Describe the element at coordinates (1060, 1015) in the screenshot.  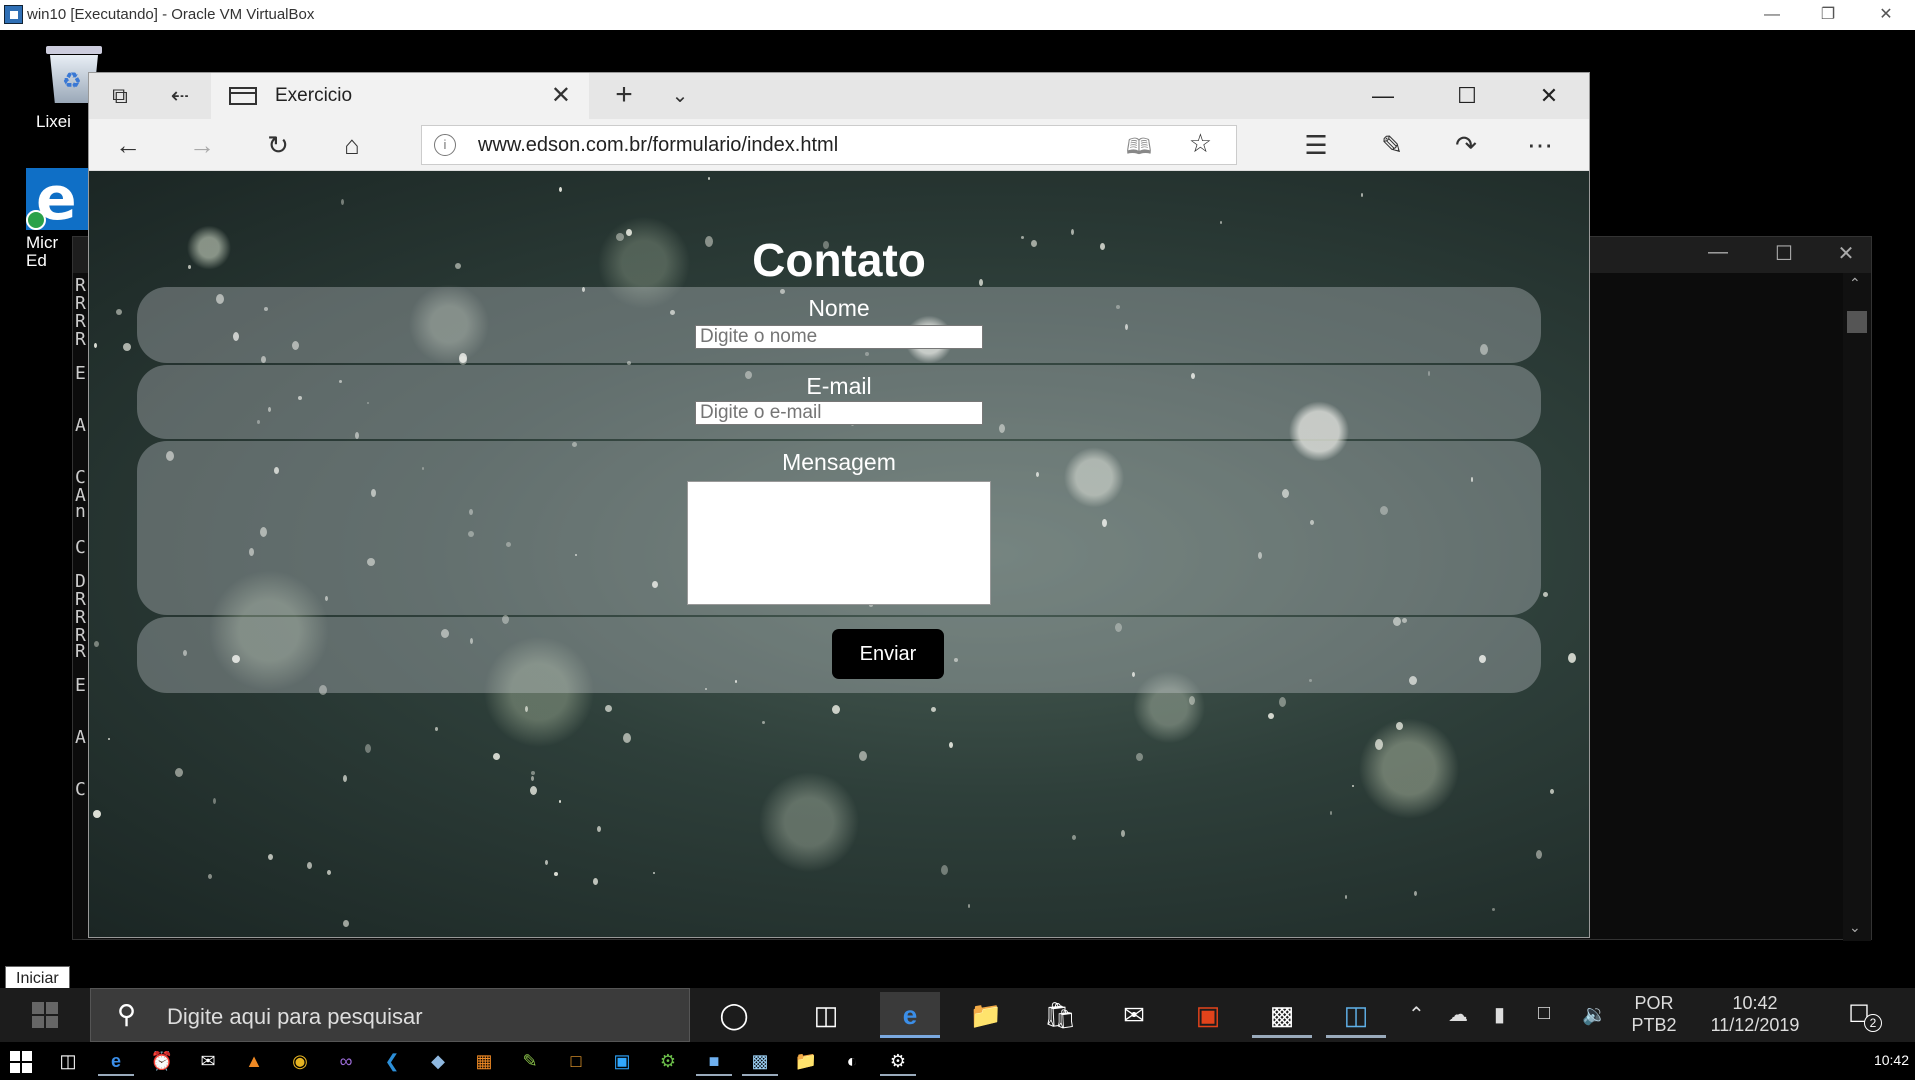
I see `store-icon: 🛍` at that location.